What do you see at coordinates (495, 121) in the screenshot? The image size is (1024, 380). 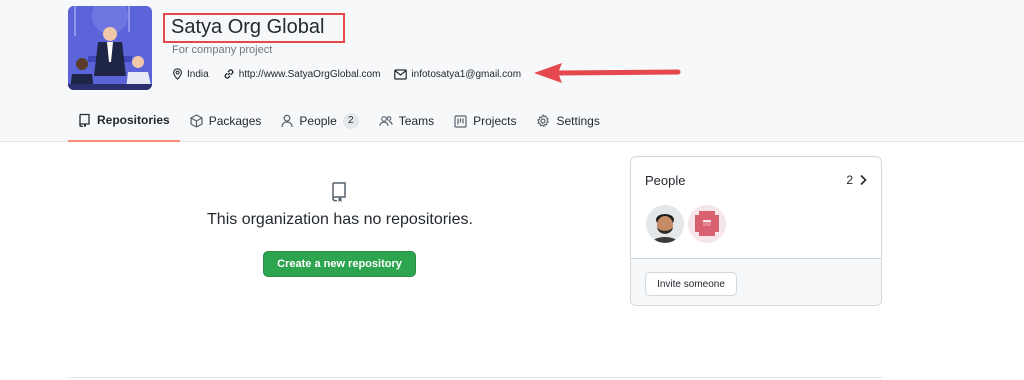 I see `tab-projects-label: Projects` at bounding box center [495, 121].